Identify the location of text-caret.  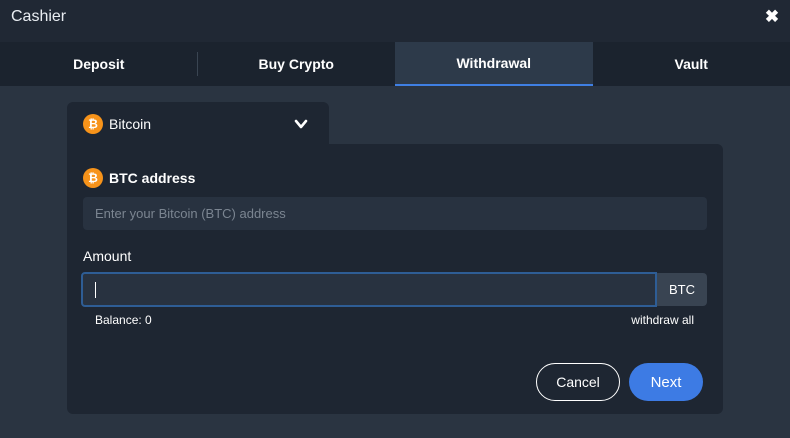
(95, 290).